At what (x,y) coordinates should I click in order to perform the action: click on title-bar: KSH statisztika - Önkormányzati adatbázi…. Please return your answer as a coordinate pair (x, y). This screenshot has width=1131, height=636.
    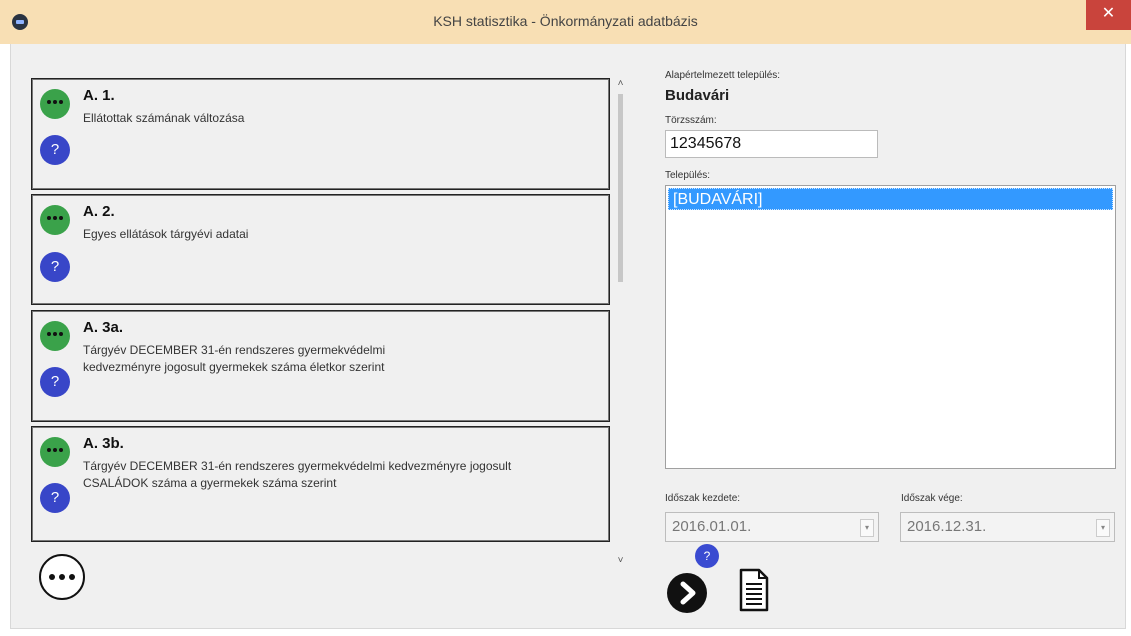
    Looking at the image, I should click on (565, 22).